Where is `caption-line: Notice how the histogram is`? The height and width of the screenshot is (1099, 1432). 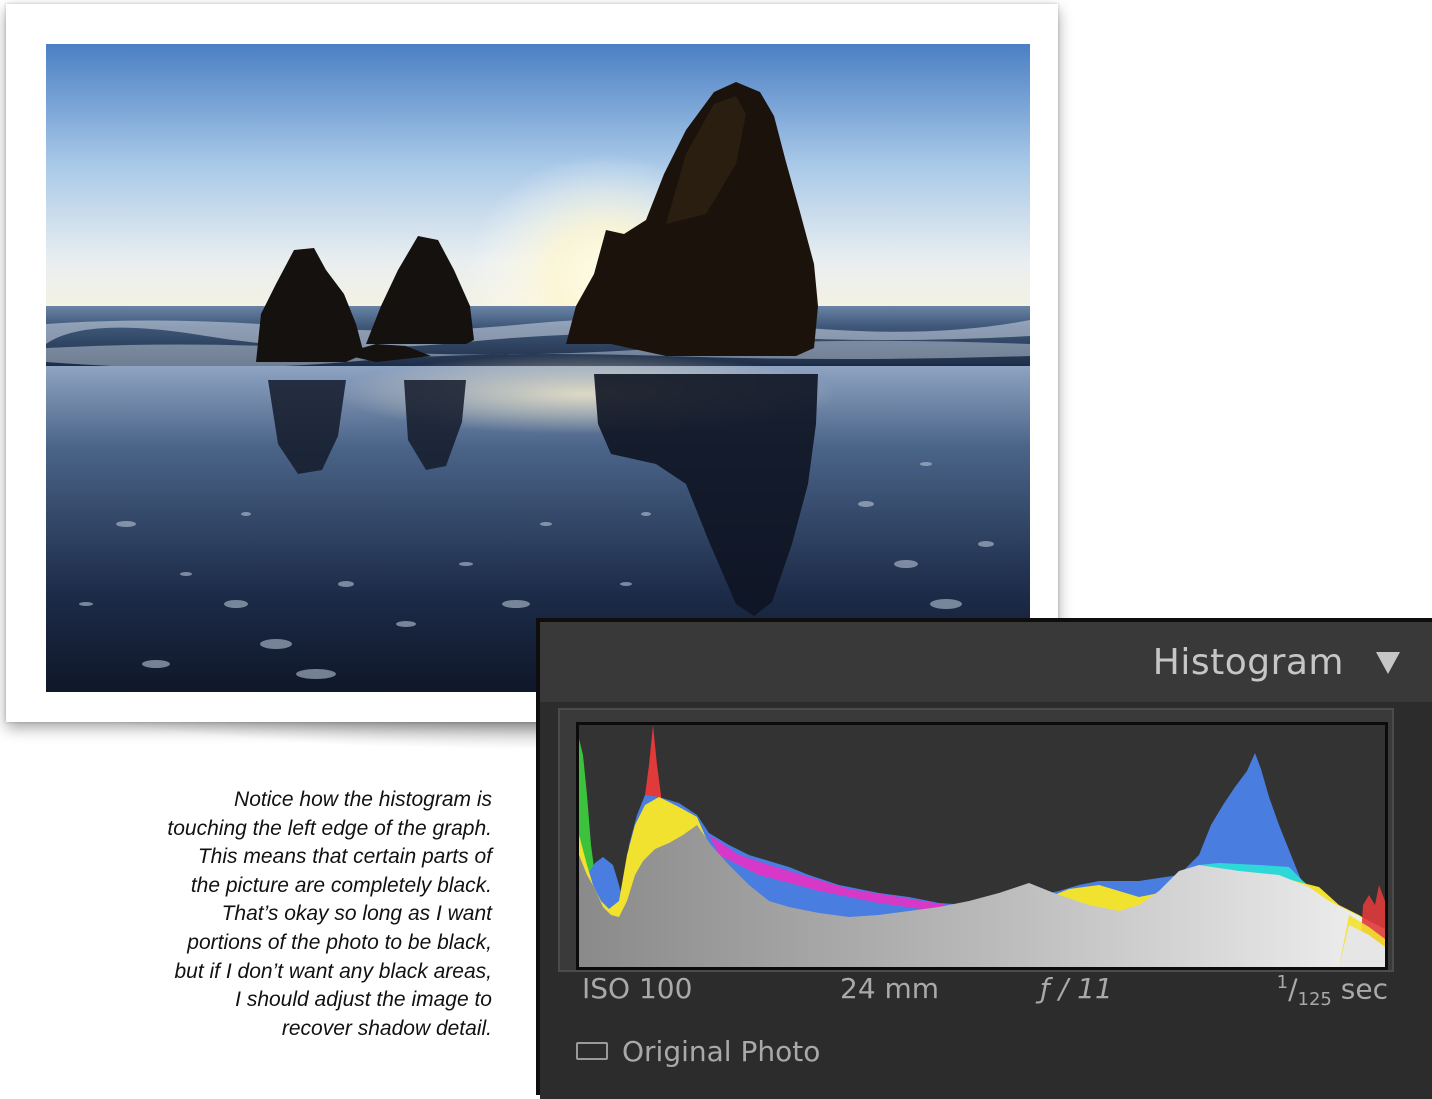
caption-line: Notice how the histogram is is located at coordinates (363, 799).